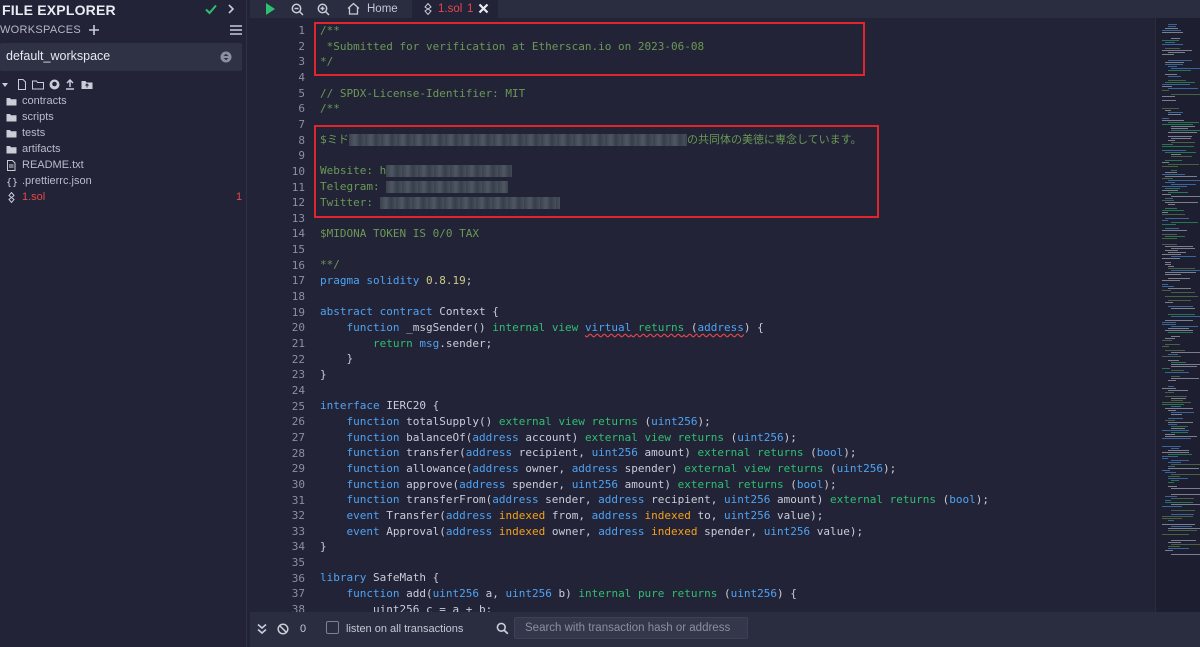 The image size is (1200, 647). I want to click on solidity-icon, so click(428, 9).